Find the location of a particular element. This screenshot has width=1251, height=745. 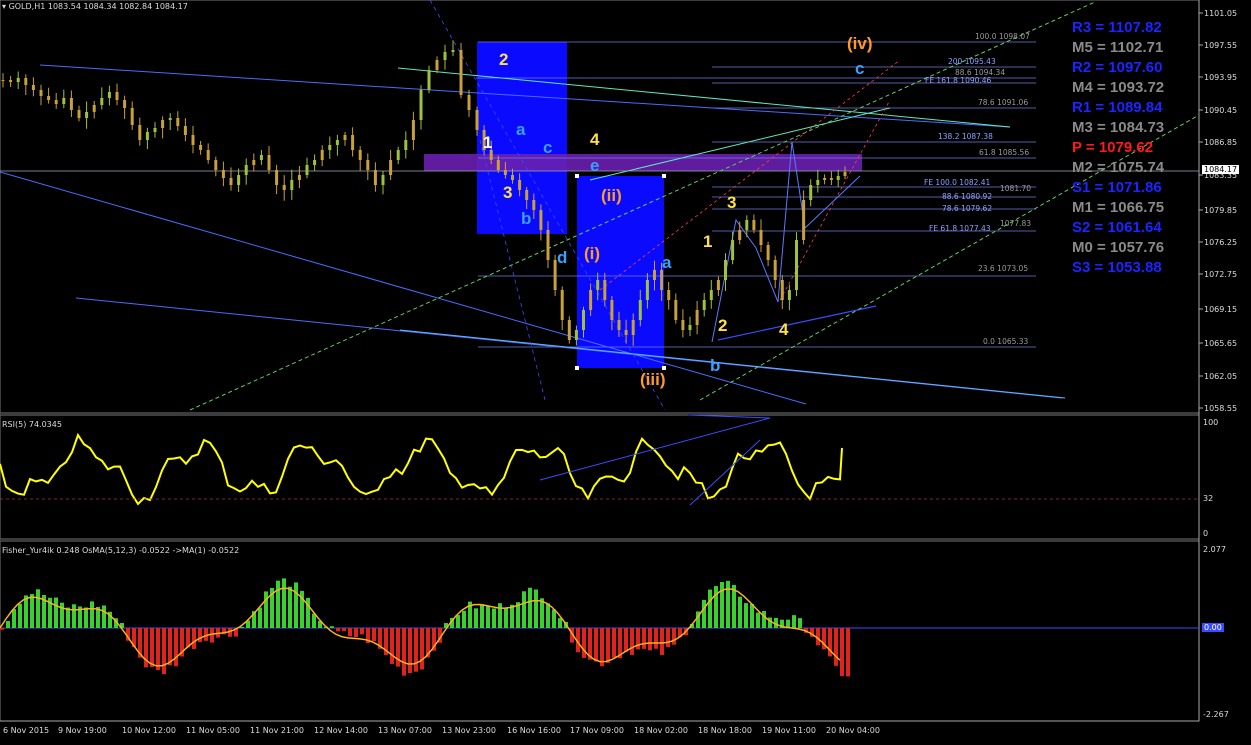

price-tick: 1093.95 is located at coordinates (1221, 77).